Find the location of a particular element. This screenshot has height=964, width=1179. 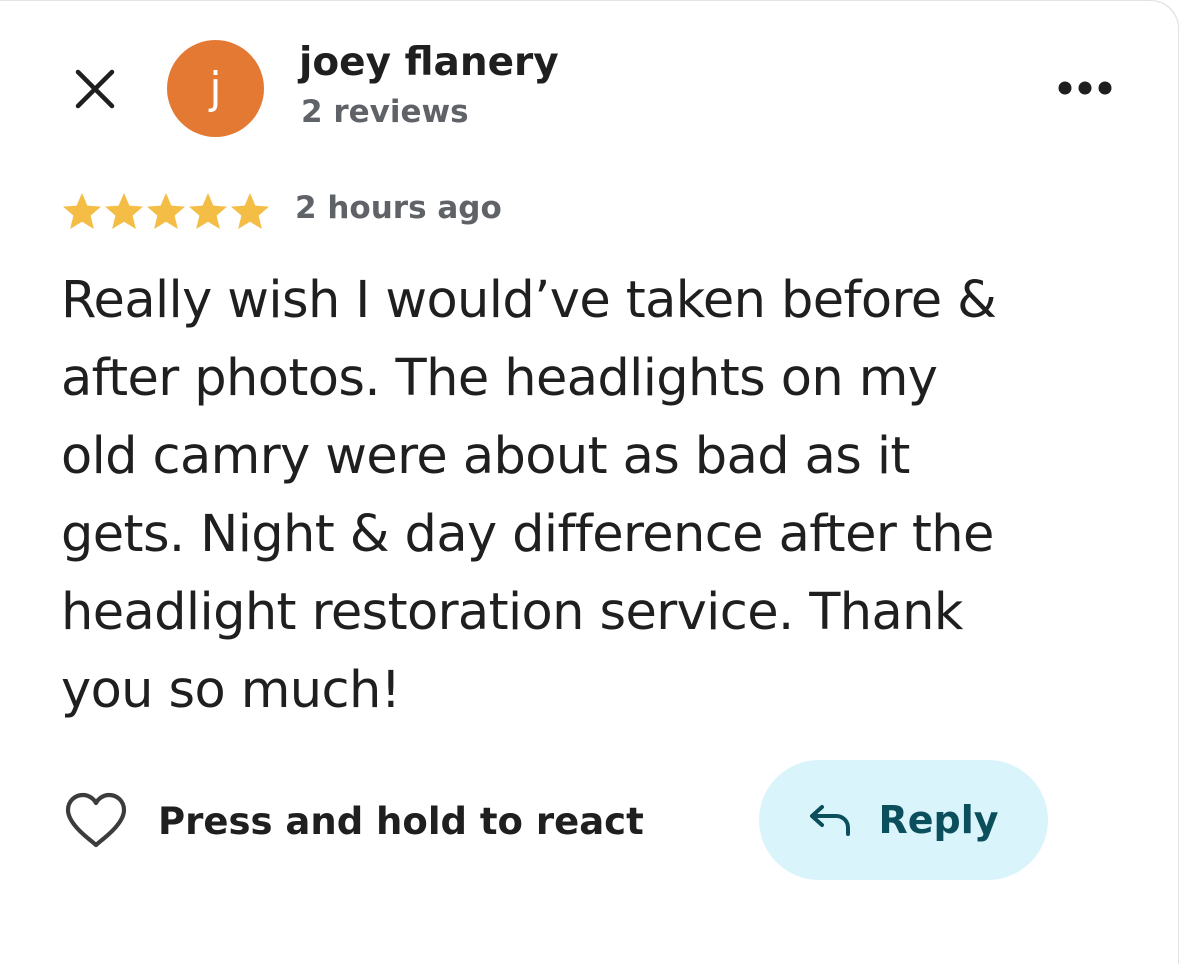

review-time: 2 hours ago is located at coordinates (398, 208).